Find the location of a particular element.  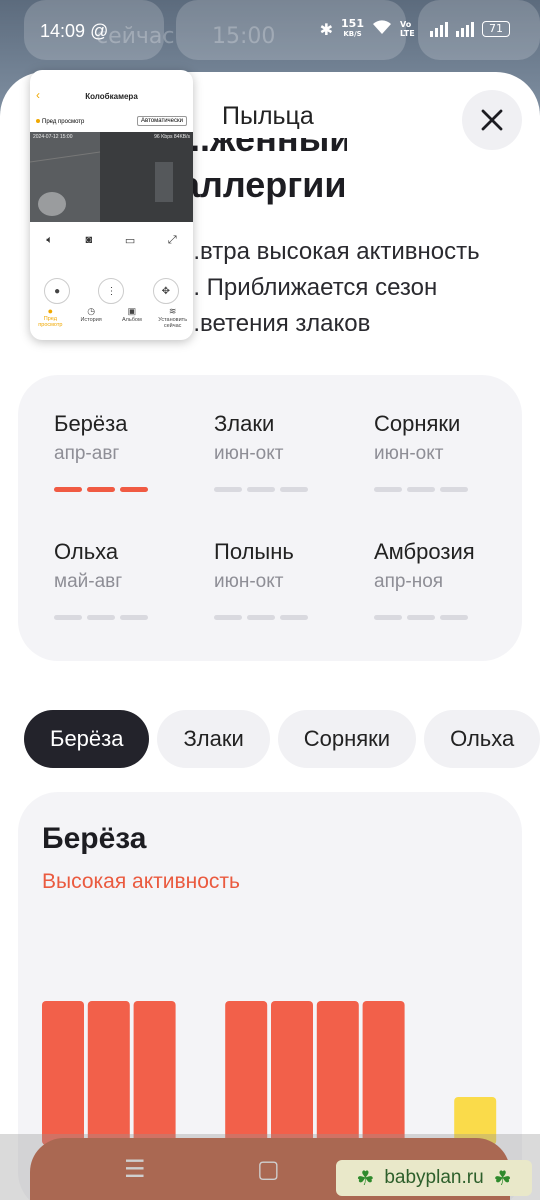

network-speed-value: 151 is located at coordinates (352, 23).